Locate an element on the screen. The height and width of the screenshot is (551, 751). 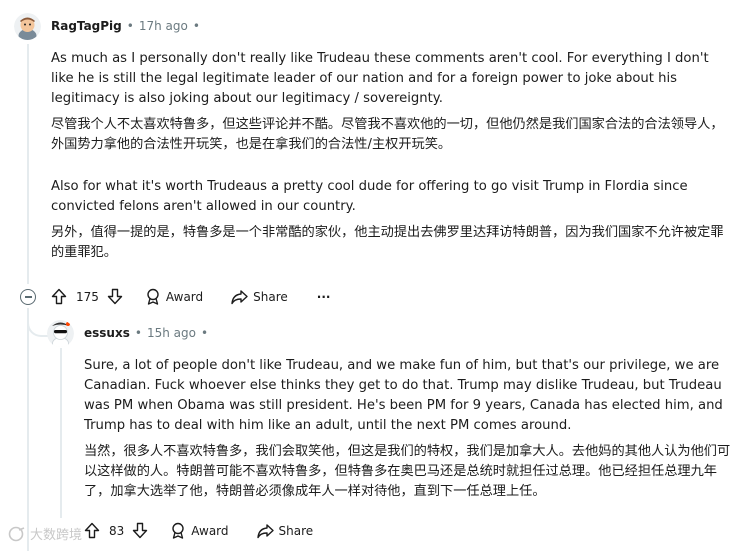
comment-actions: 175 Award Share ··· is located at coordinates (190, 296).